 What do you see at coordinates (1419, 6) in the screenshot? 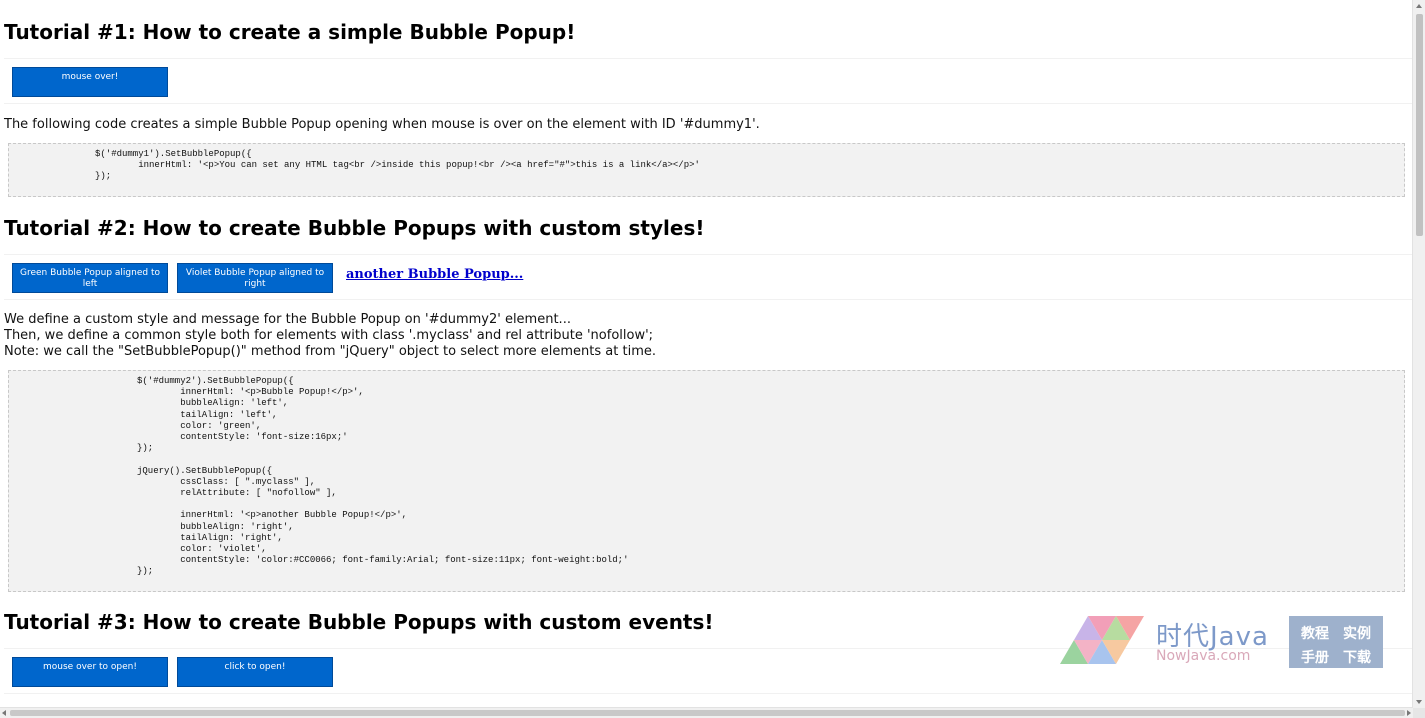
I see `scroll-up-arrow-icon` at bounding box center [1419, 6].